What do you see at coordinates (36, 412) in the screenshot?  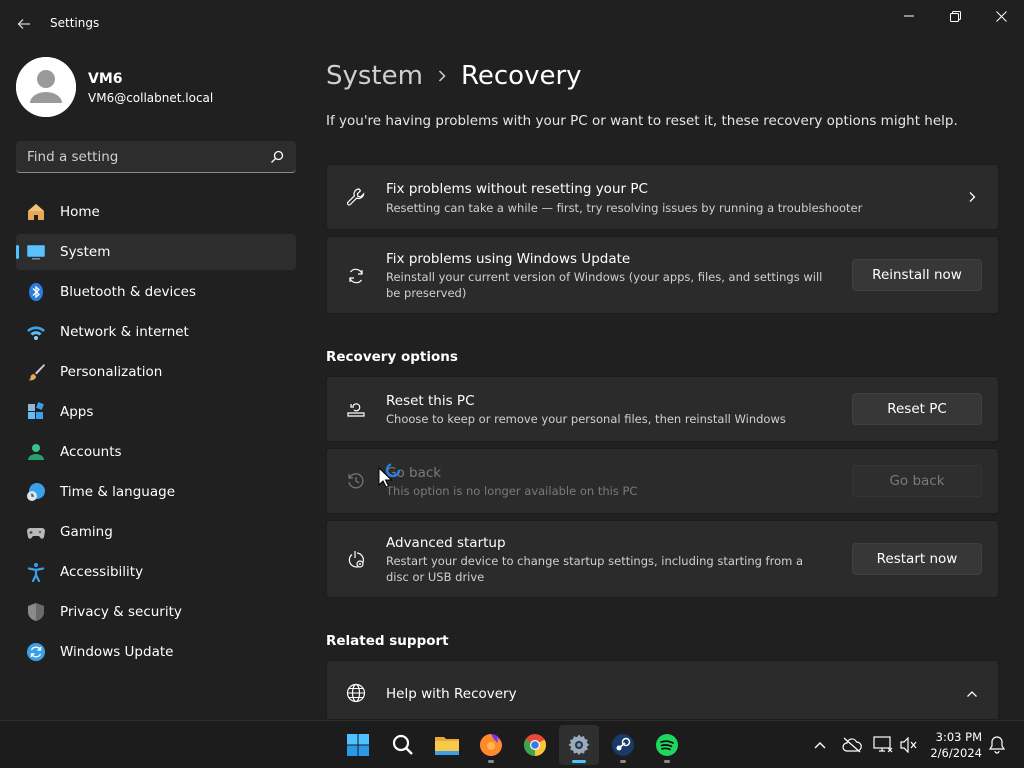 I see `apps-icon` at bounding box center [36, 412].